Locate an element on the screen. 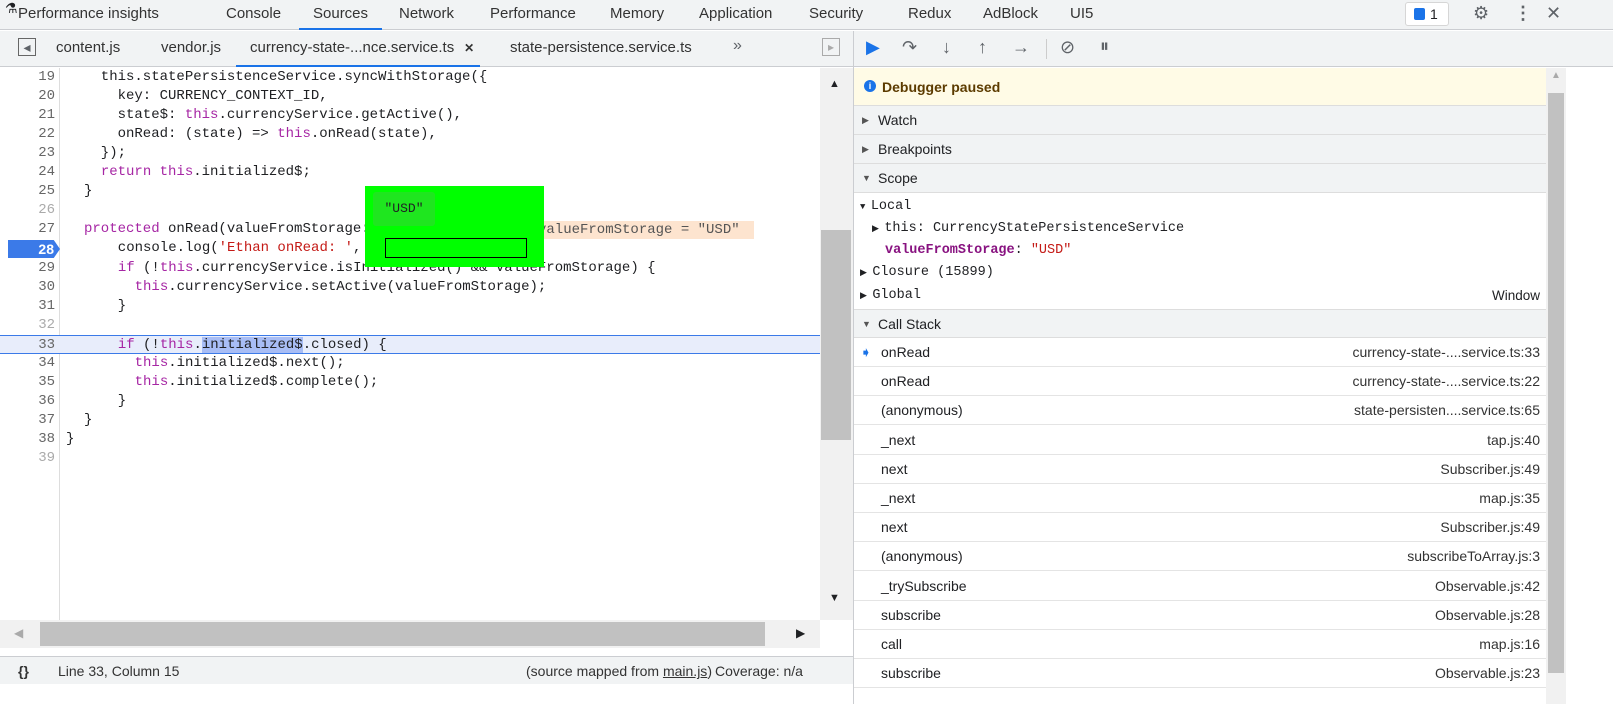 This screenshot has height=704, width=1613. pretty-print-icon: {} is located at coordinates (23, 671).